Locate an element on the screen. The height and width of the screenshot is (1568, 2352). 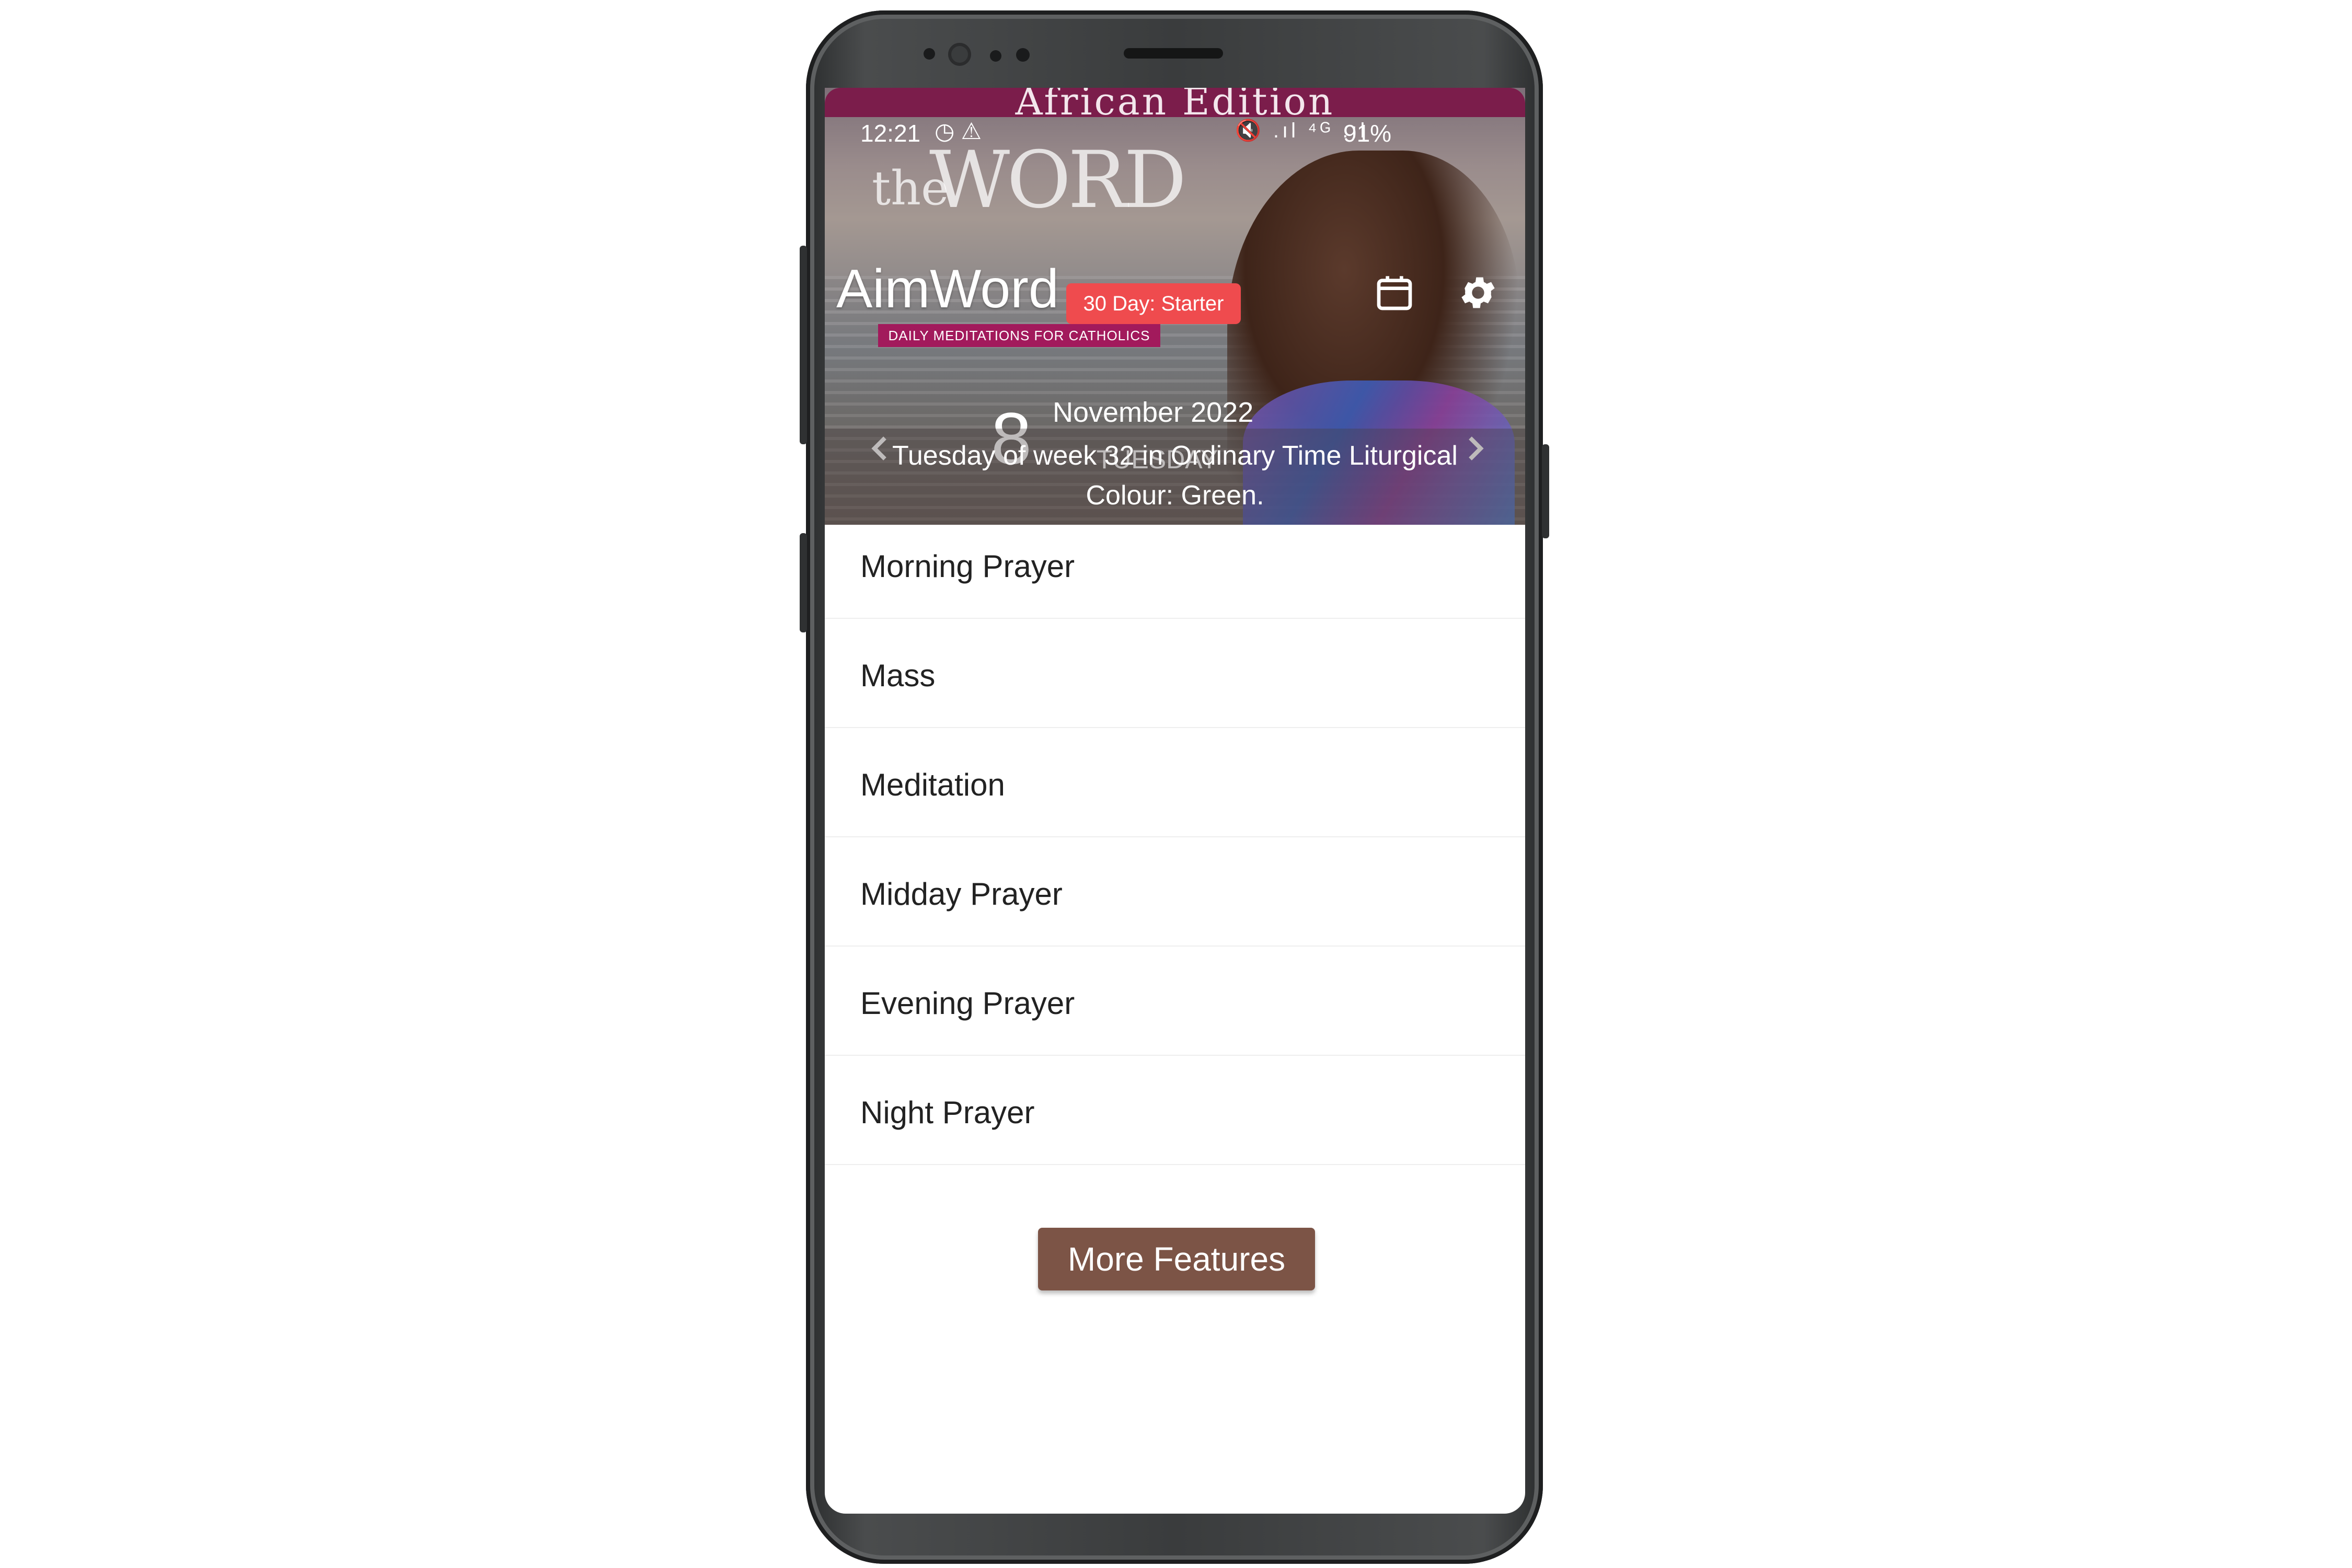
status-time: 12:21 is located at coordinates (890, 133).